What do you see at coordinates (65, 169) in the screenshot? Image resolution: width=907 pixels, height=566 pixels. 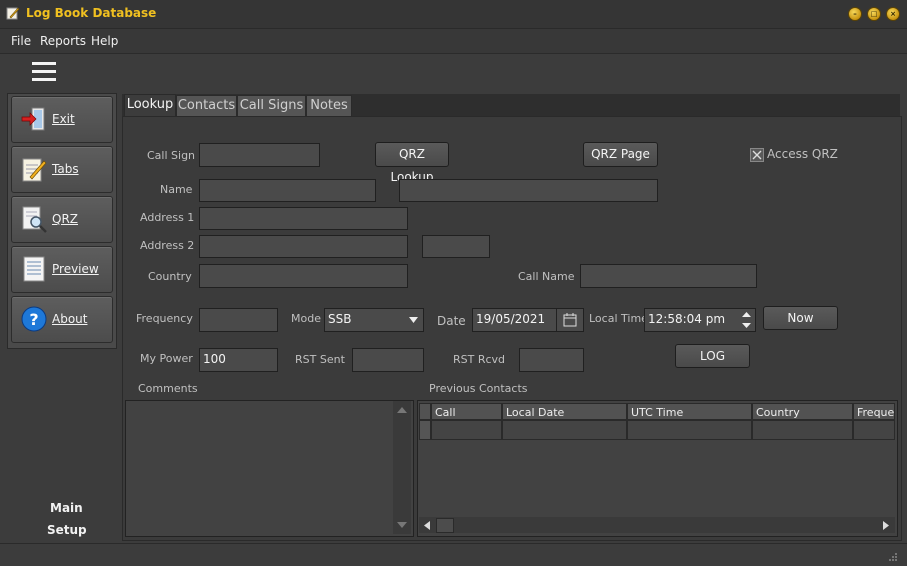 I see `tabs-label: Tabs` at bounding box center [65, 169].